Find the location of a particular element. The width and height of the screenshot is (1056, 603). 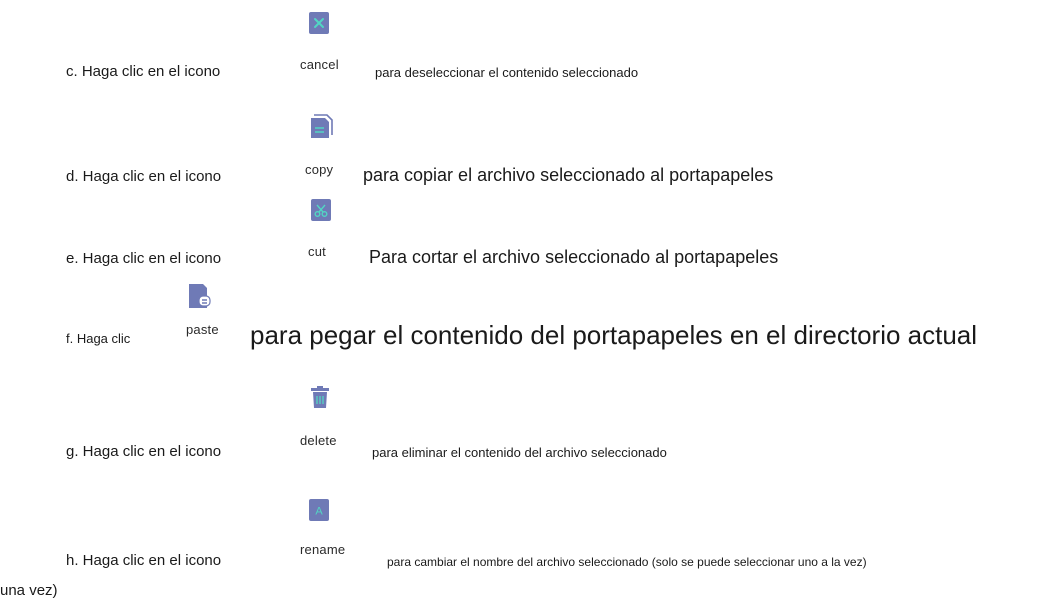

step-g-lead: g. Haga clic en el icono is located at coordinates (144, 451).